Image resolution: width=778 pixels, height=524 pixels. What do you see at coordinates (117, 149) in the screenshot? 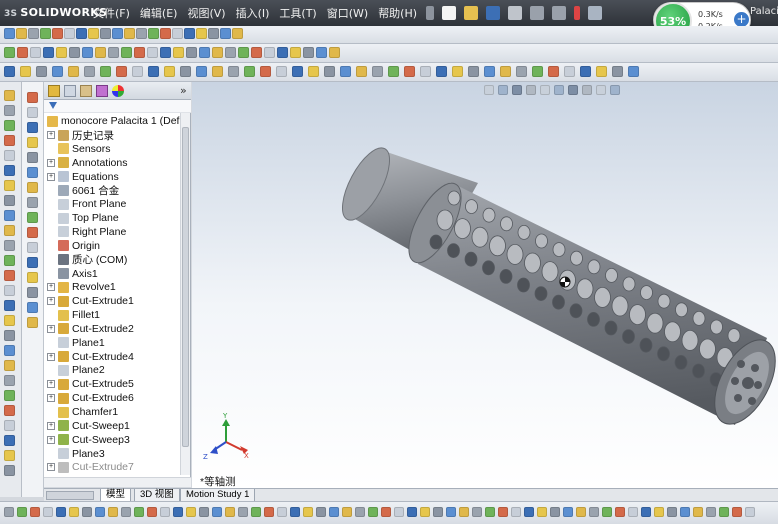
I see `tree-item: Sensors` at bounding box center [117, 149].